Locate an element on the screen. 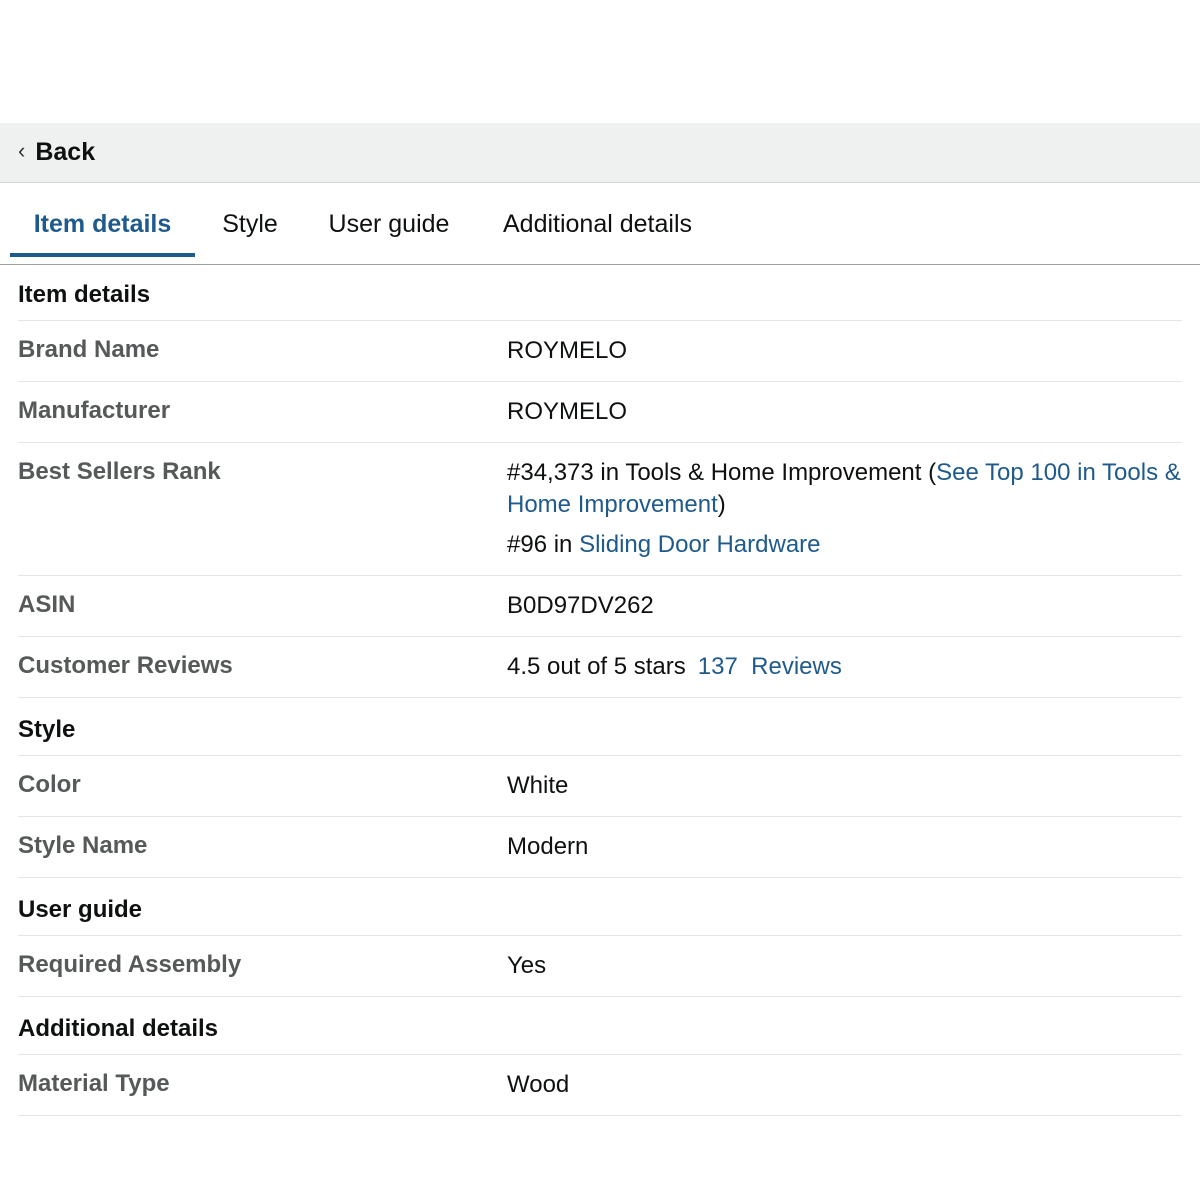  back-button: ‹ Back is located at coordinates (600, 153).